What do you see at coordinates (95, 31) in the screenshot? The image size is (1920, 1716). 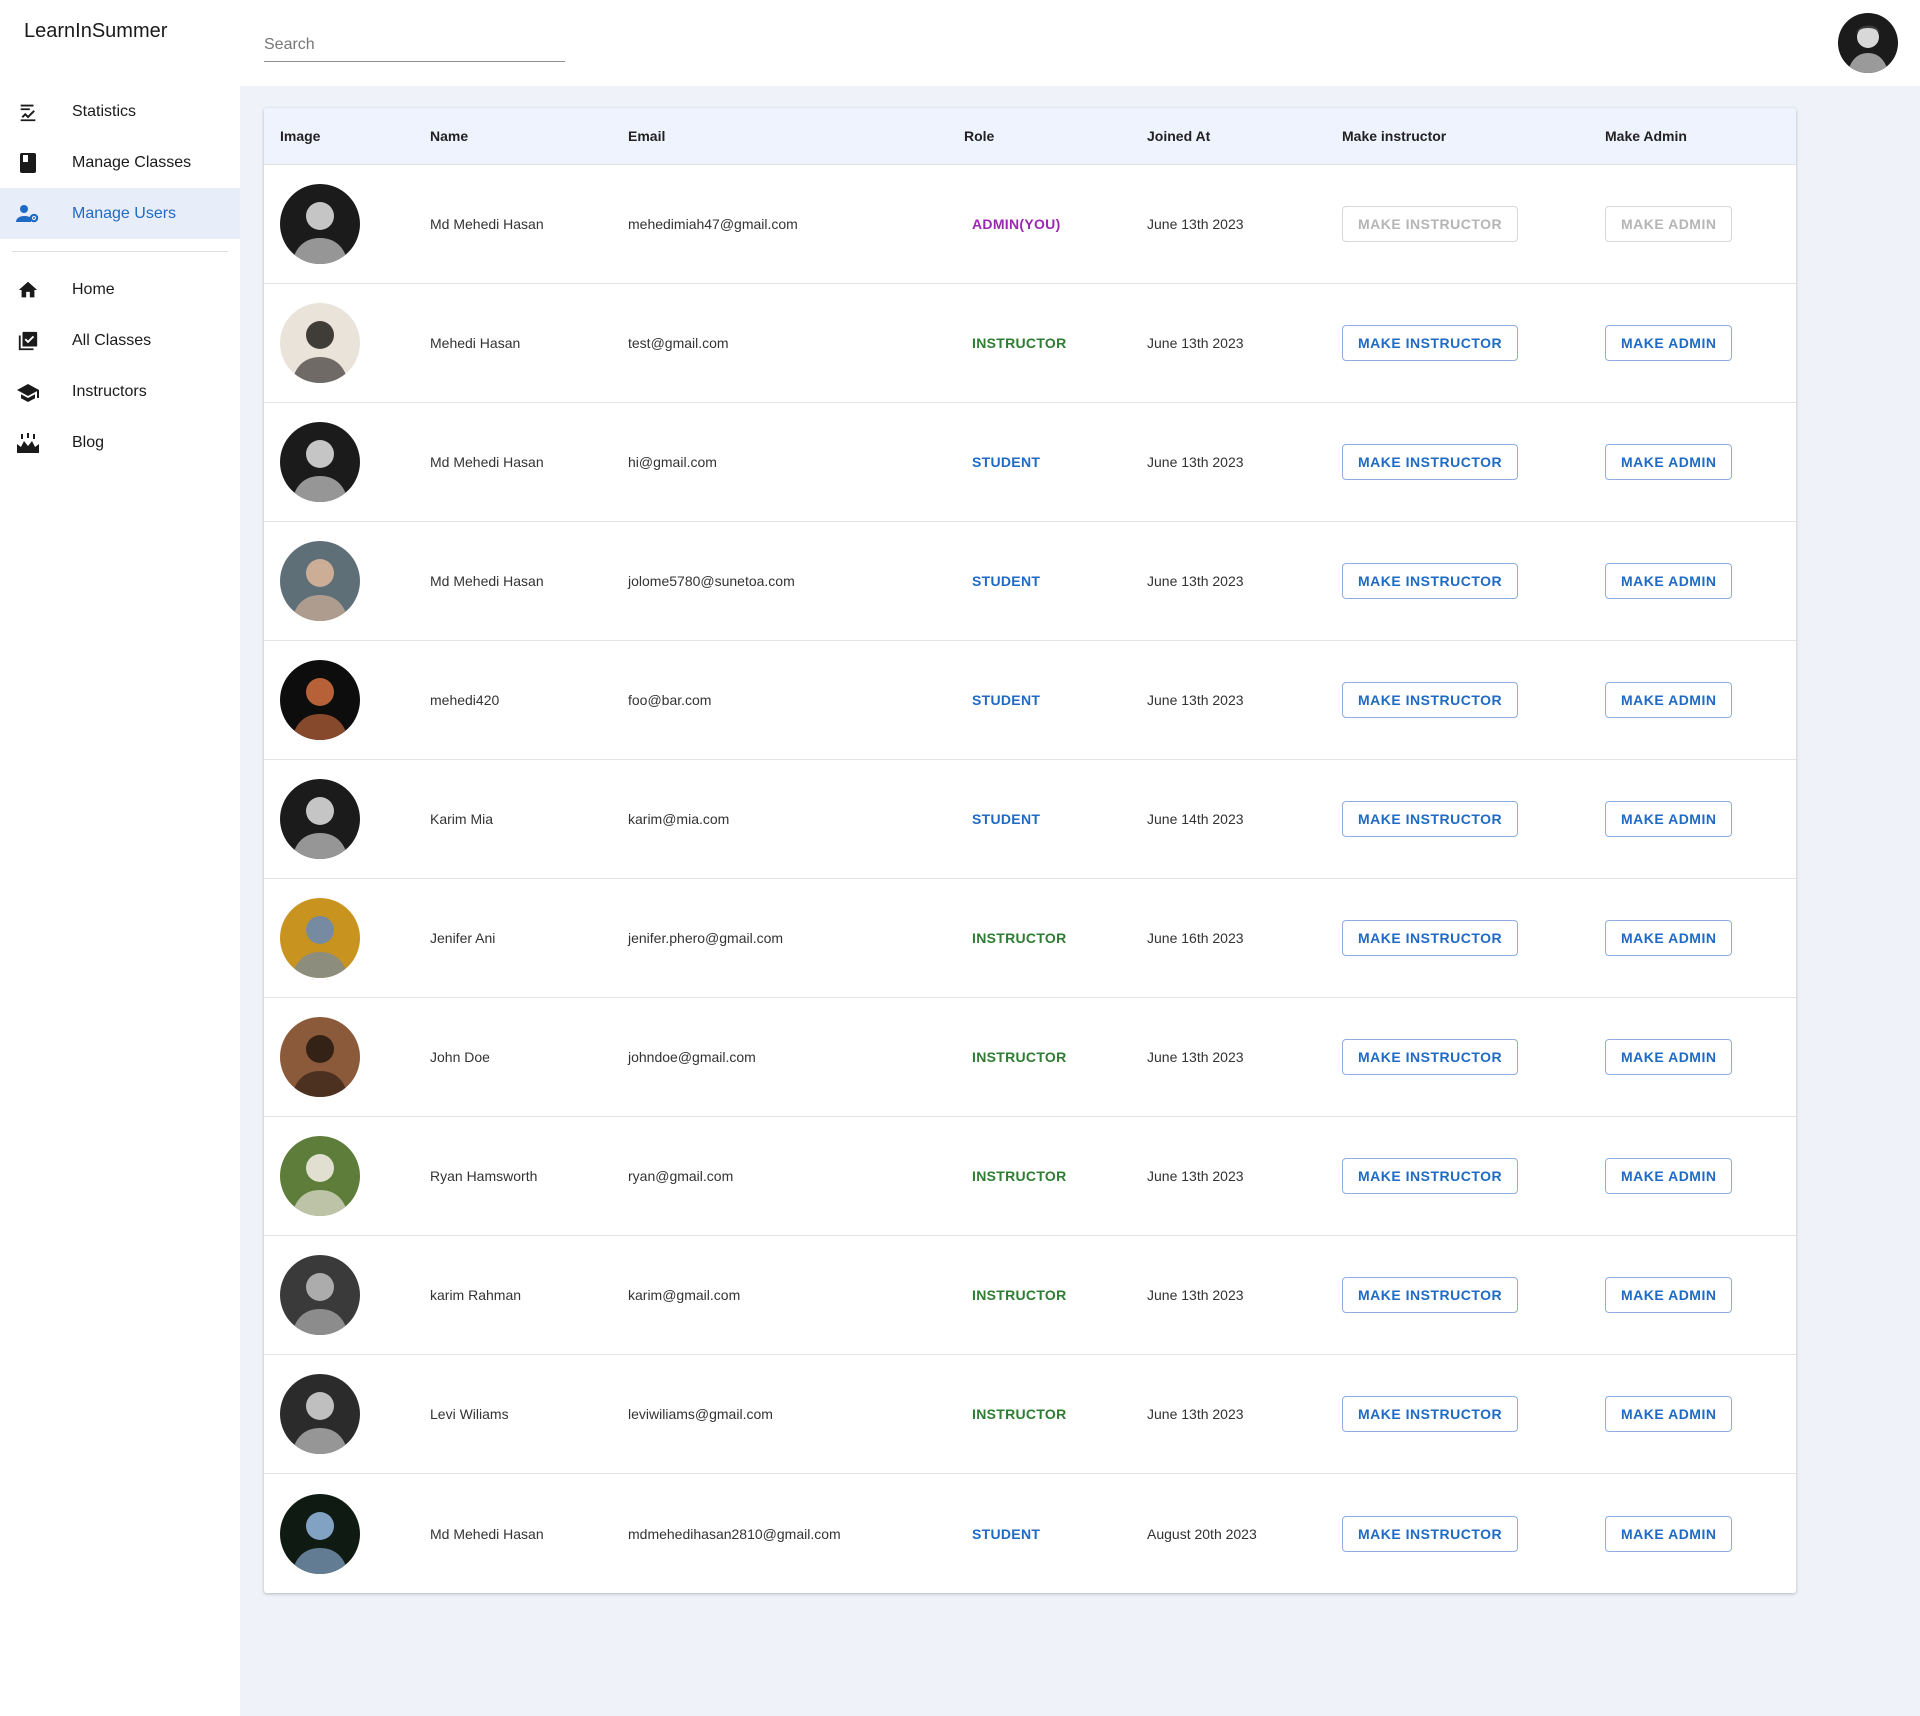 I see `brand-logo: LearnInSummer` at bounding box center [95, 31].